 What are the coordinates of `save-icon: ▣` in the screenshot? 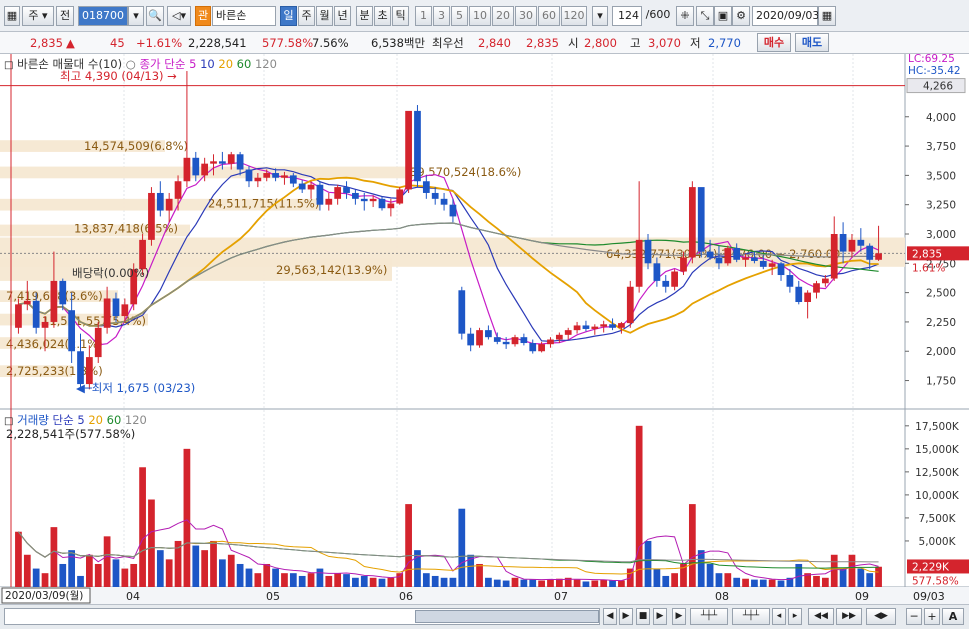 It's located at (723, 16).